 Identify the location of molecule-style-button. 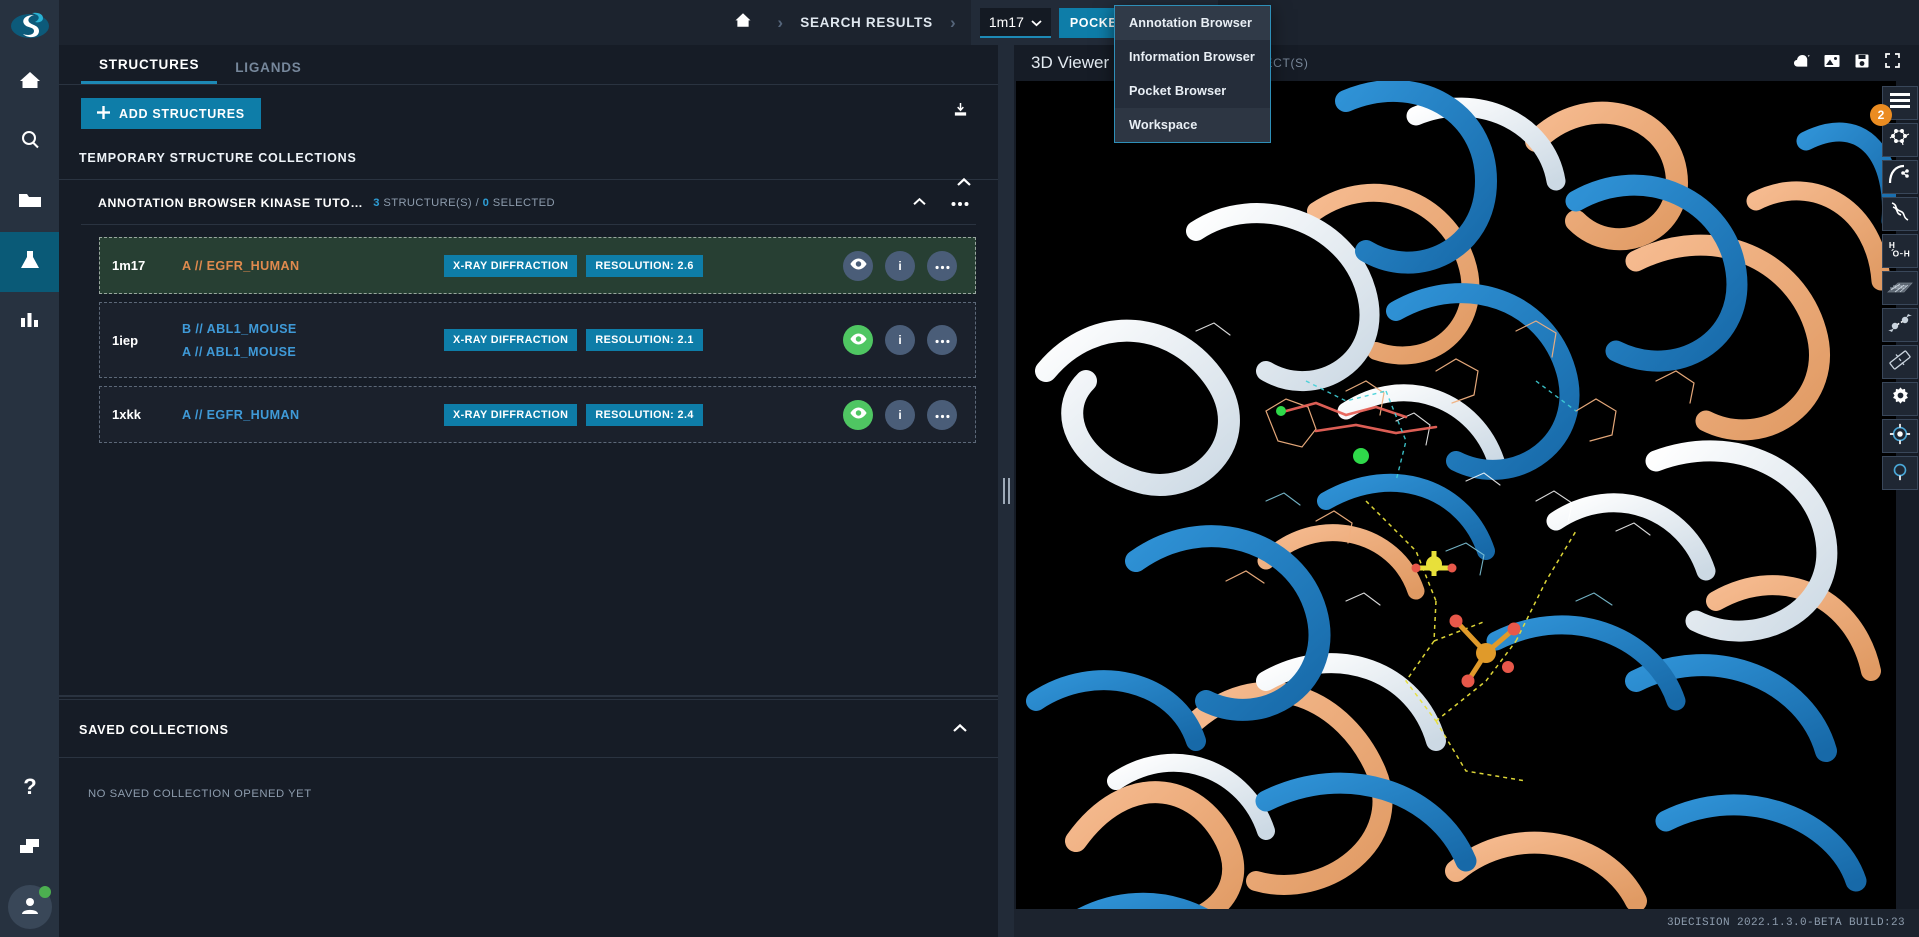
(1900, 140).